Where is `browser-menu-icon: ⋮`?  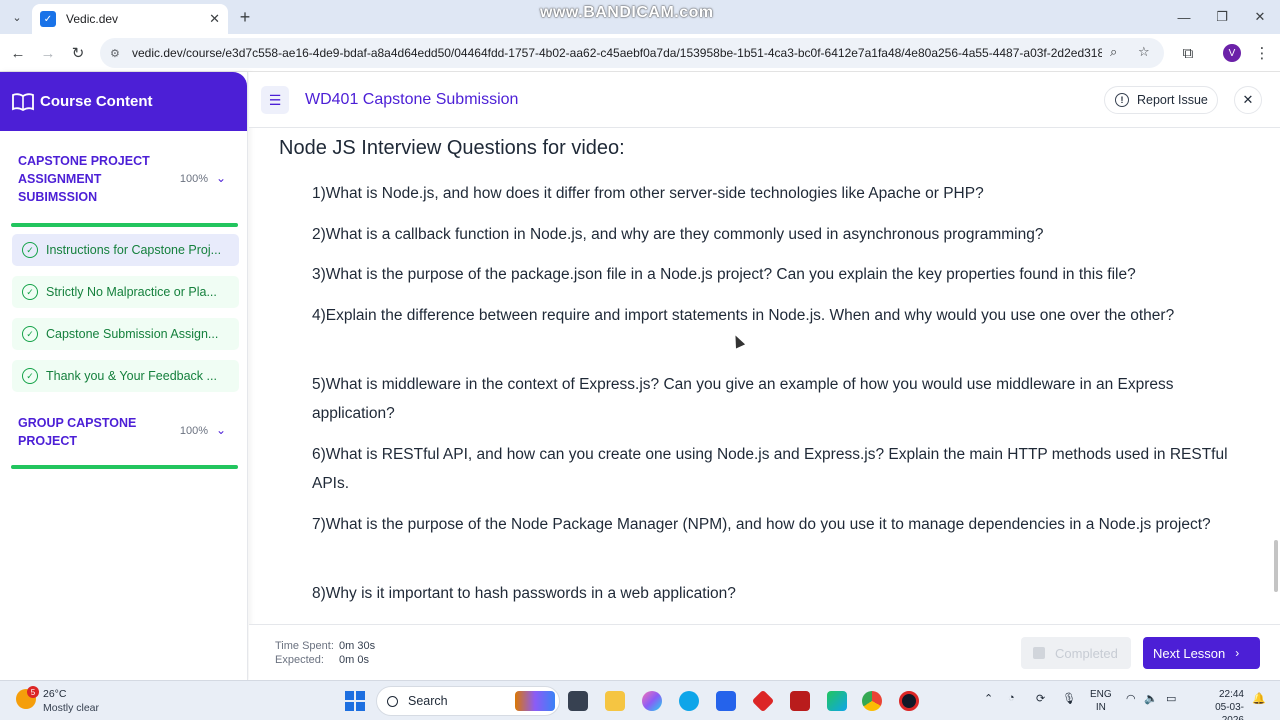
browser-menu-icon: ⋮ is located at coordinates (1262, 53).